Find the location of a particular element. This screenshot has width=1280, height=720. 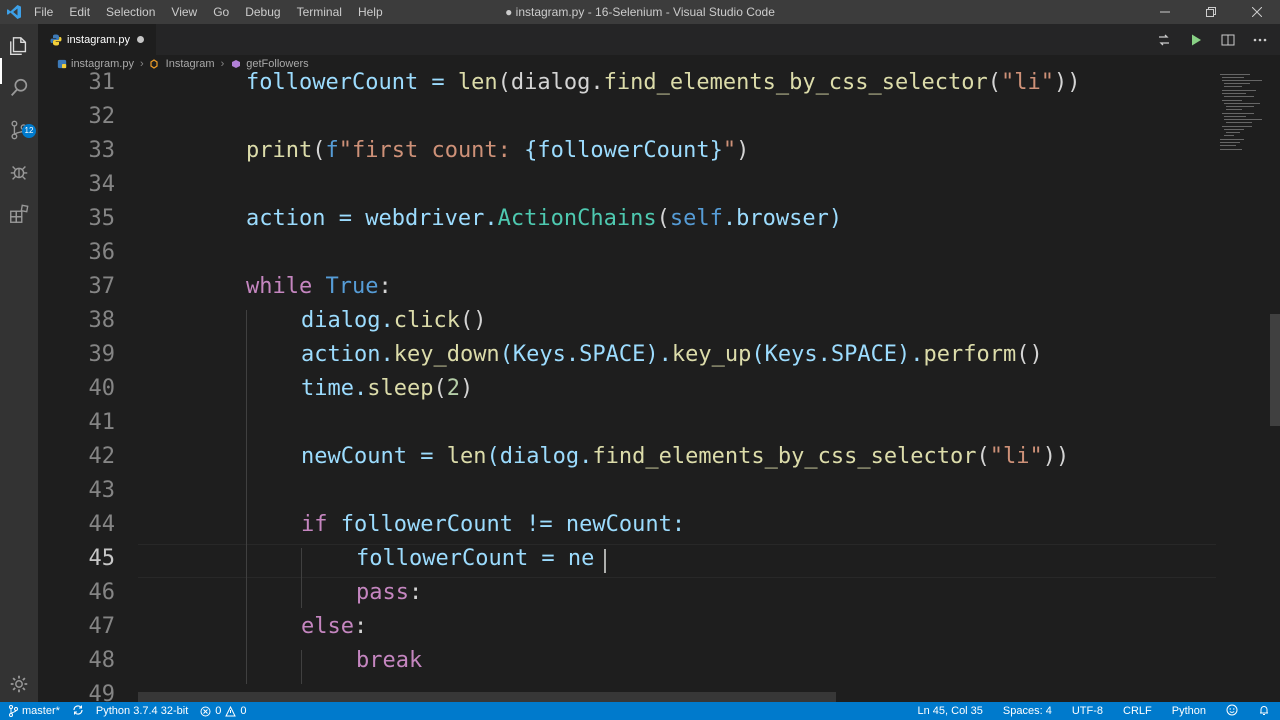

menu-go: Go is located at coordinates (221, 12).